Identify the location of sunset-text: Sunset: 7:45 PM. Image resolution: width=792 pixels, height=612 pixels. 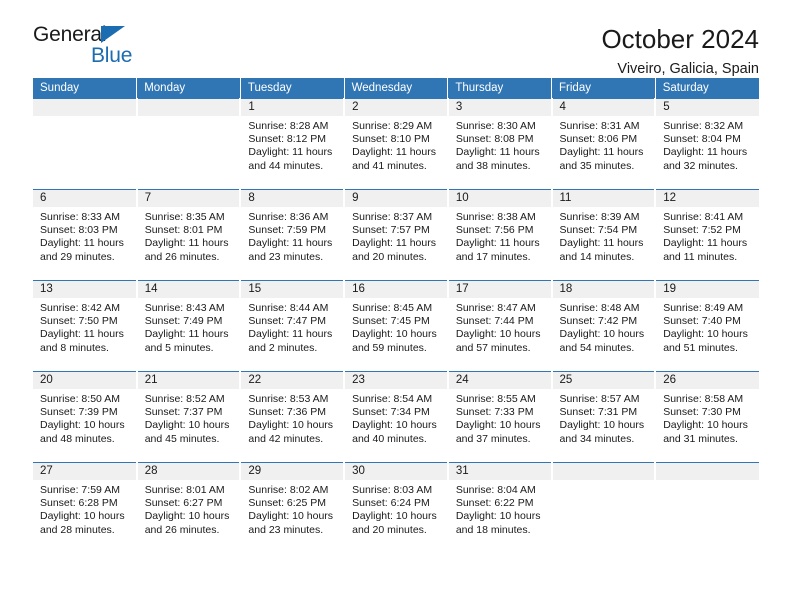
(391, 321).